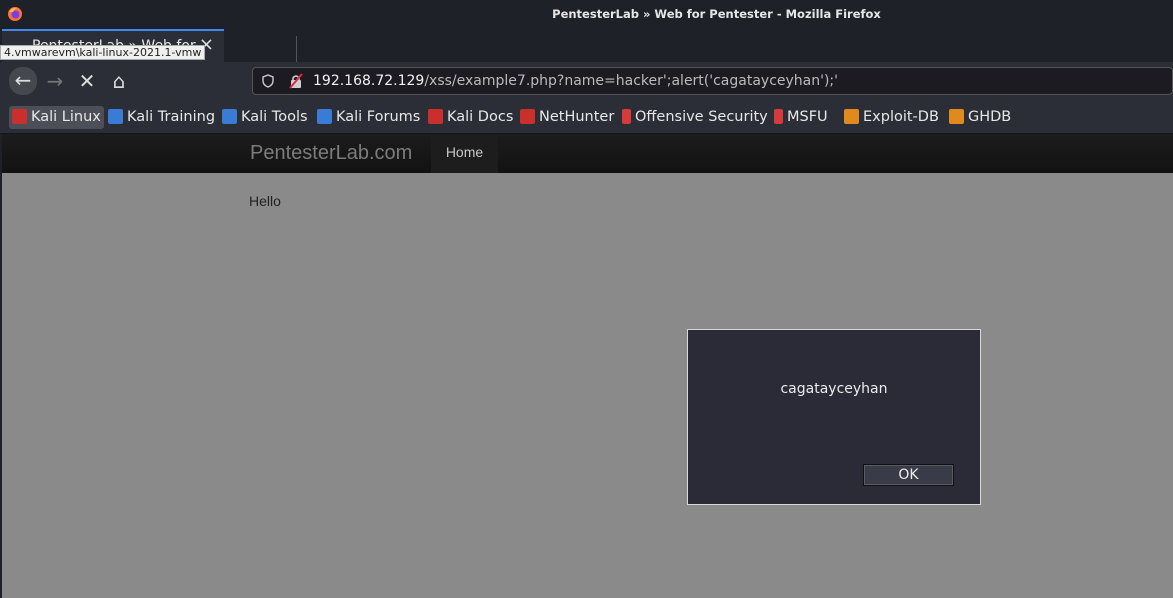 Image resolution: width=1173 pixels, height=598 pixels. Describe the element at coordinates (331, 153) in the screenshot. I see `site-brand-link: PentesterLab.com` at that location.